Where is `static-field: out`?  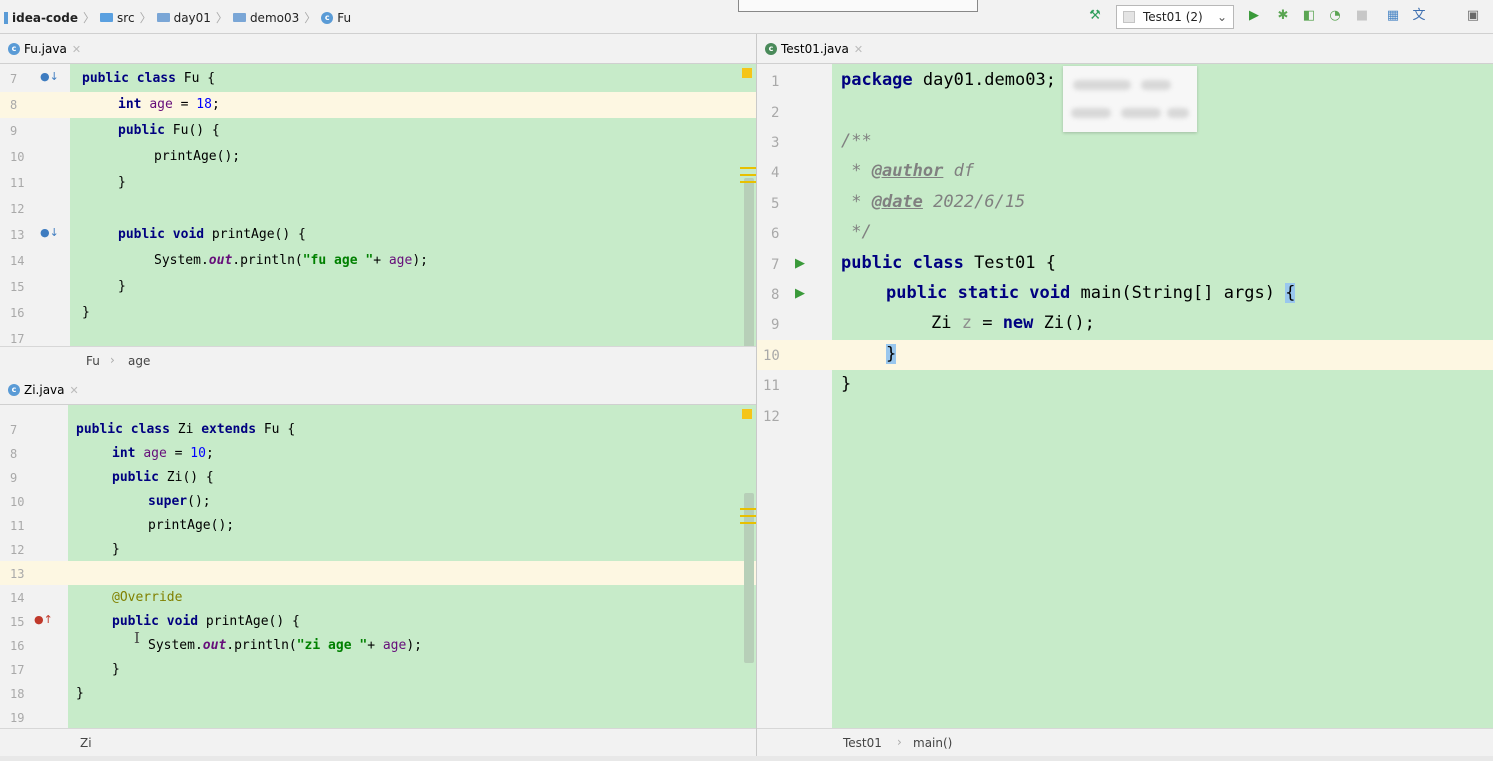 static-field: out is located at coordinates (214, 645).